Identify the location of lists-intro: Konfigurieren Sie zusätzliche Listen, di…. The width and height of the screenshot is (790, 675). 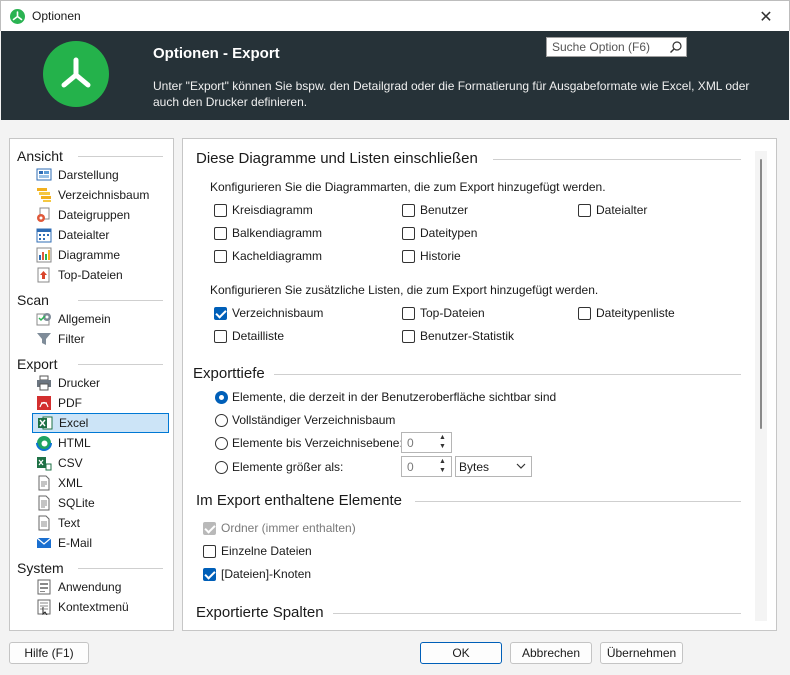
(404, 290).